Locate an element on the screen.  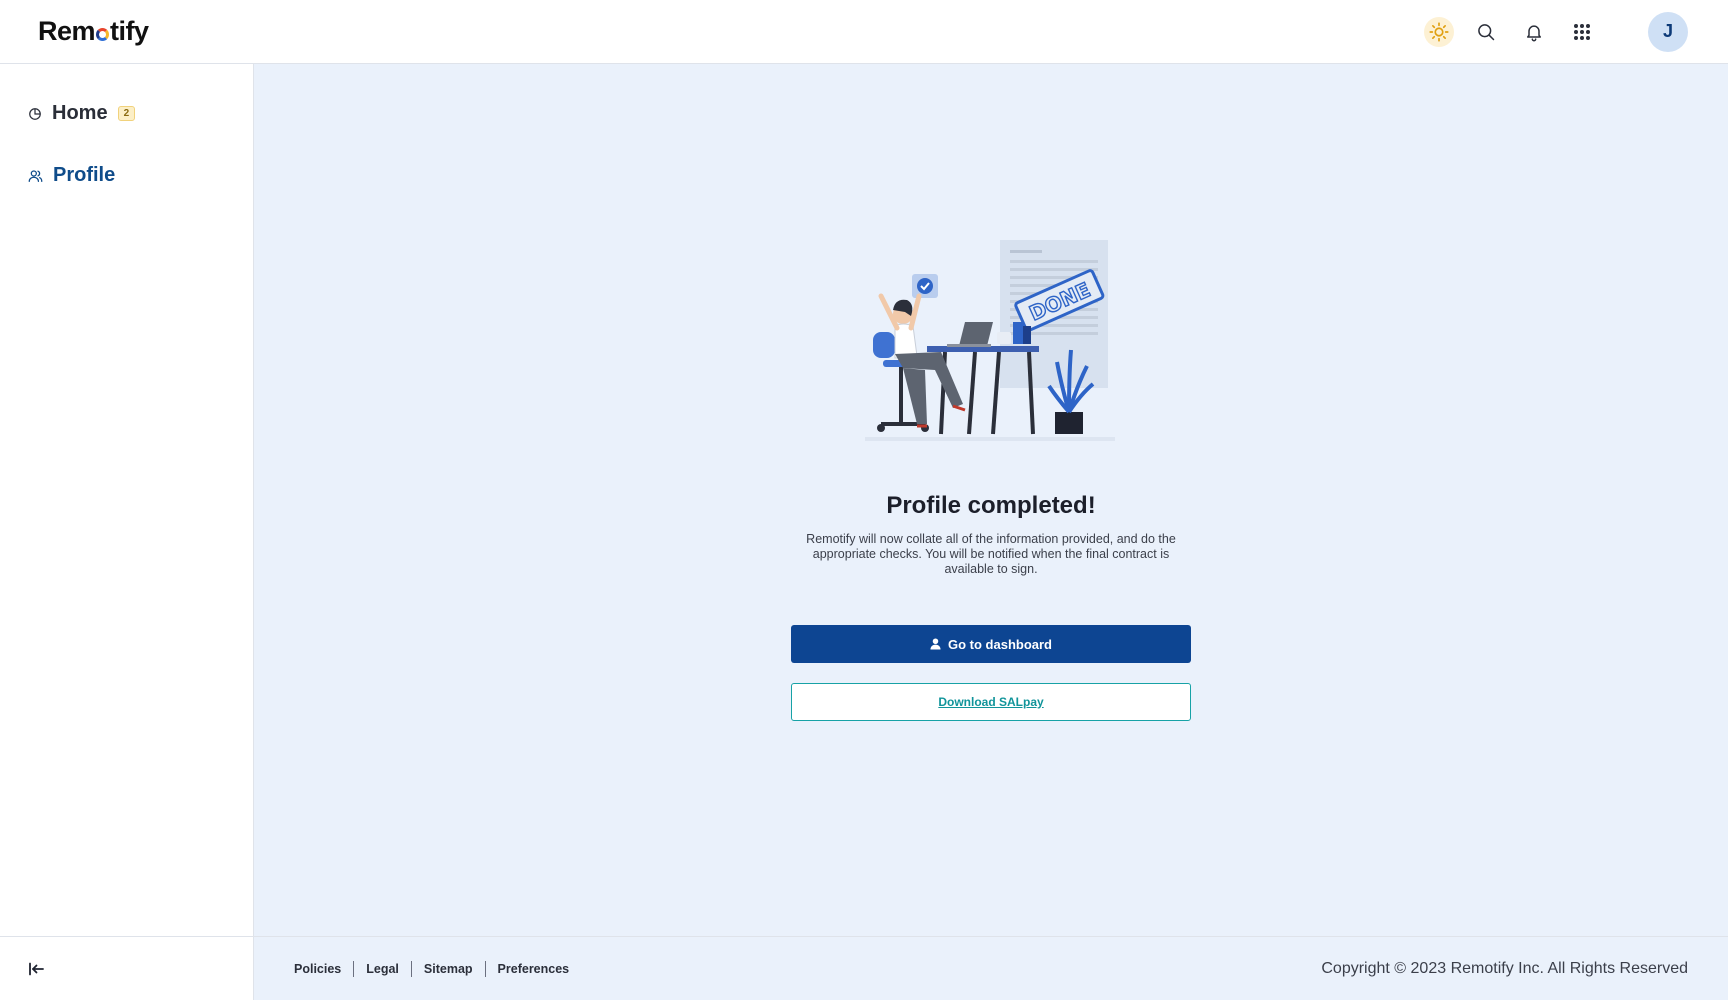
sidebar: Home 2 Profile is located at coordinates (127, 532).